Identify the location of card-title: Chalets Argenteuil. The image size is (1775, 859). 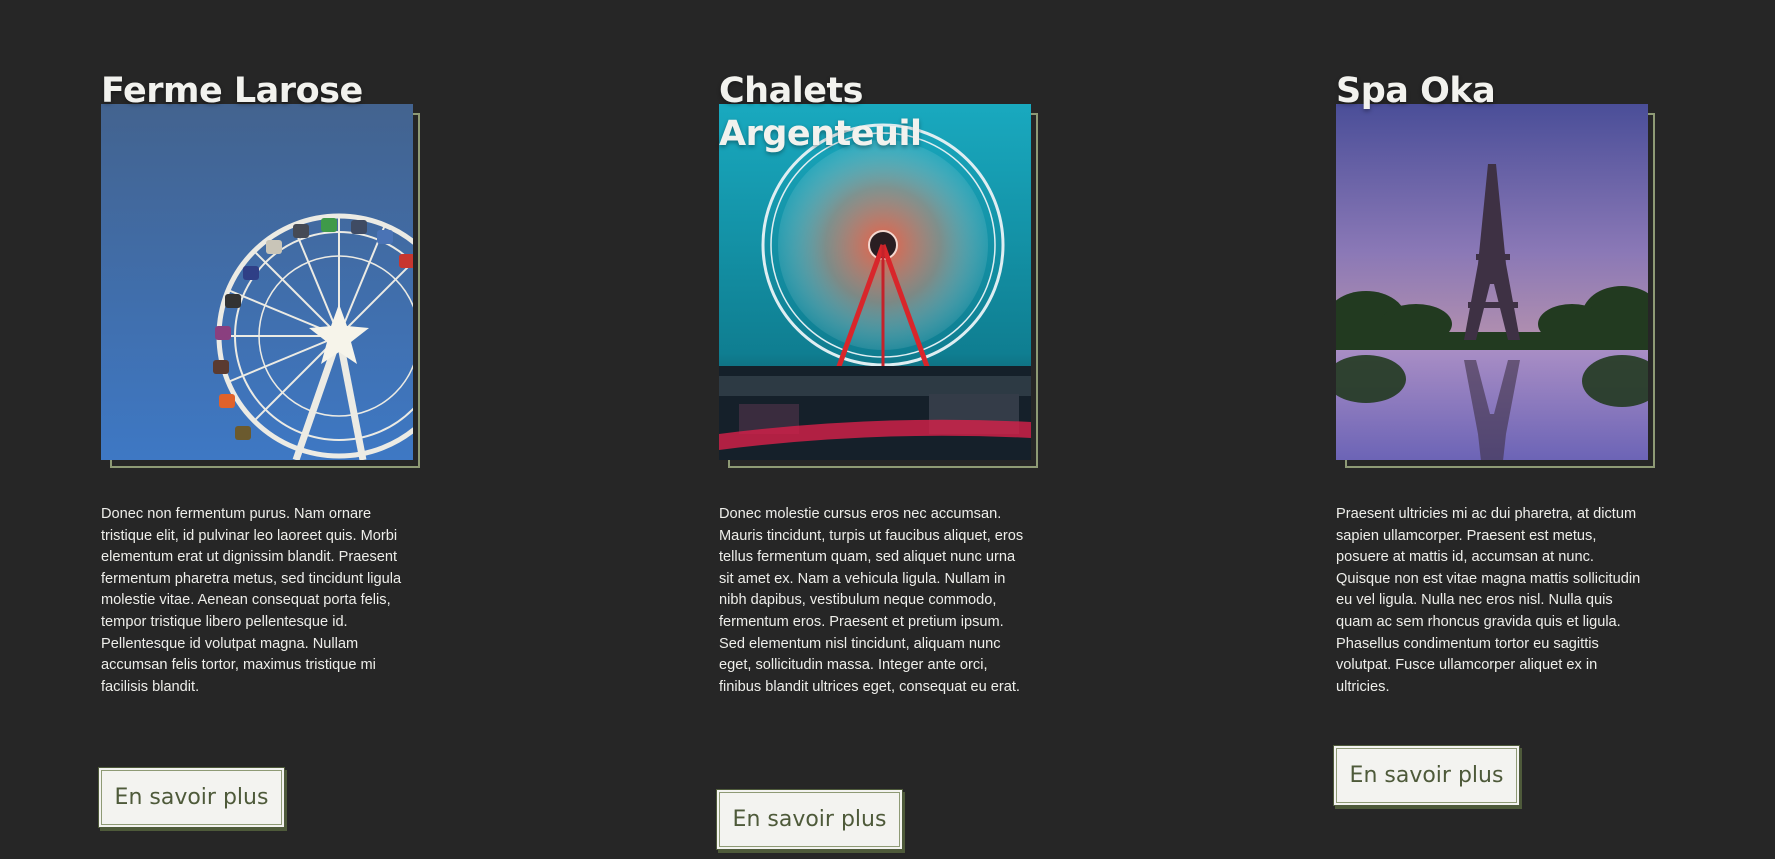
(820, 112).